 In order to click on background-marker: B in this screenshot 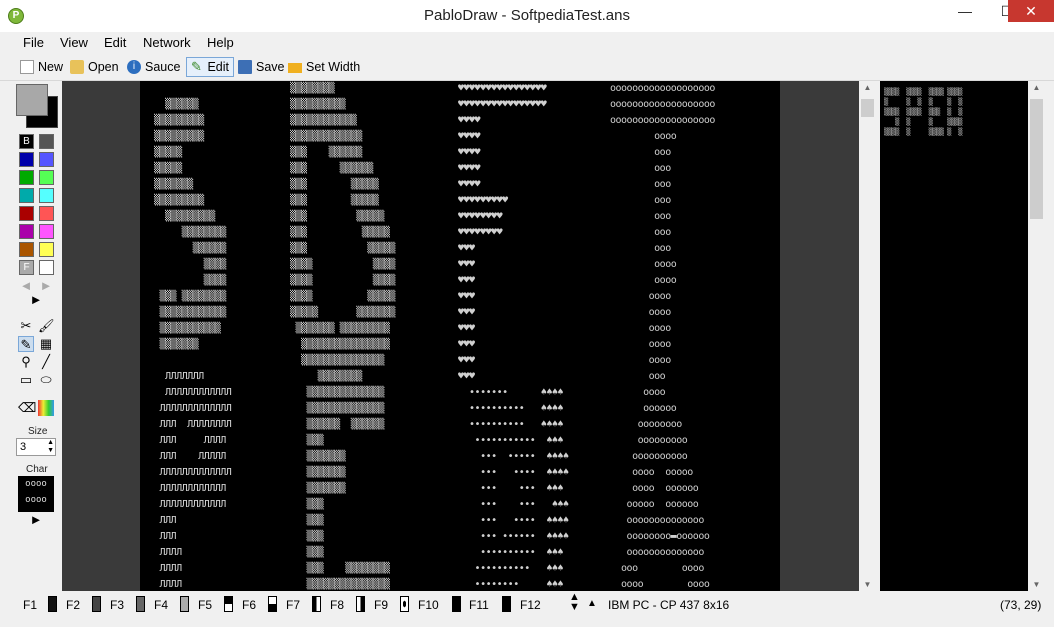, I will do `click(26, 141)`.